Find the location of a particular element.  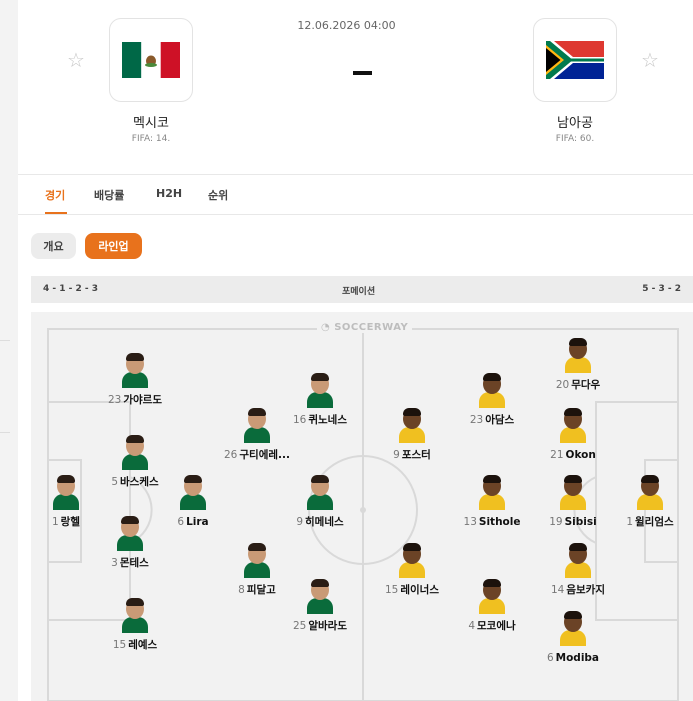

home-player: 9 히메네스 is located at coordinates (320, 501).